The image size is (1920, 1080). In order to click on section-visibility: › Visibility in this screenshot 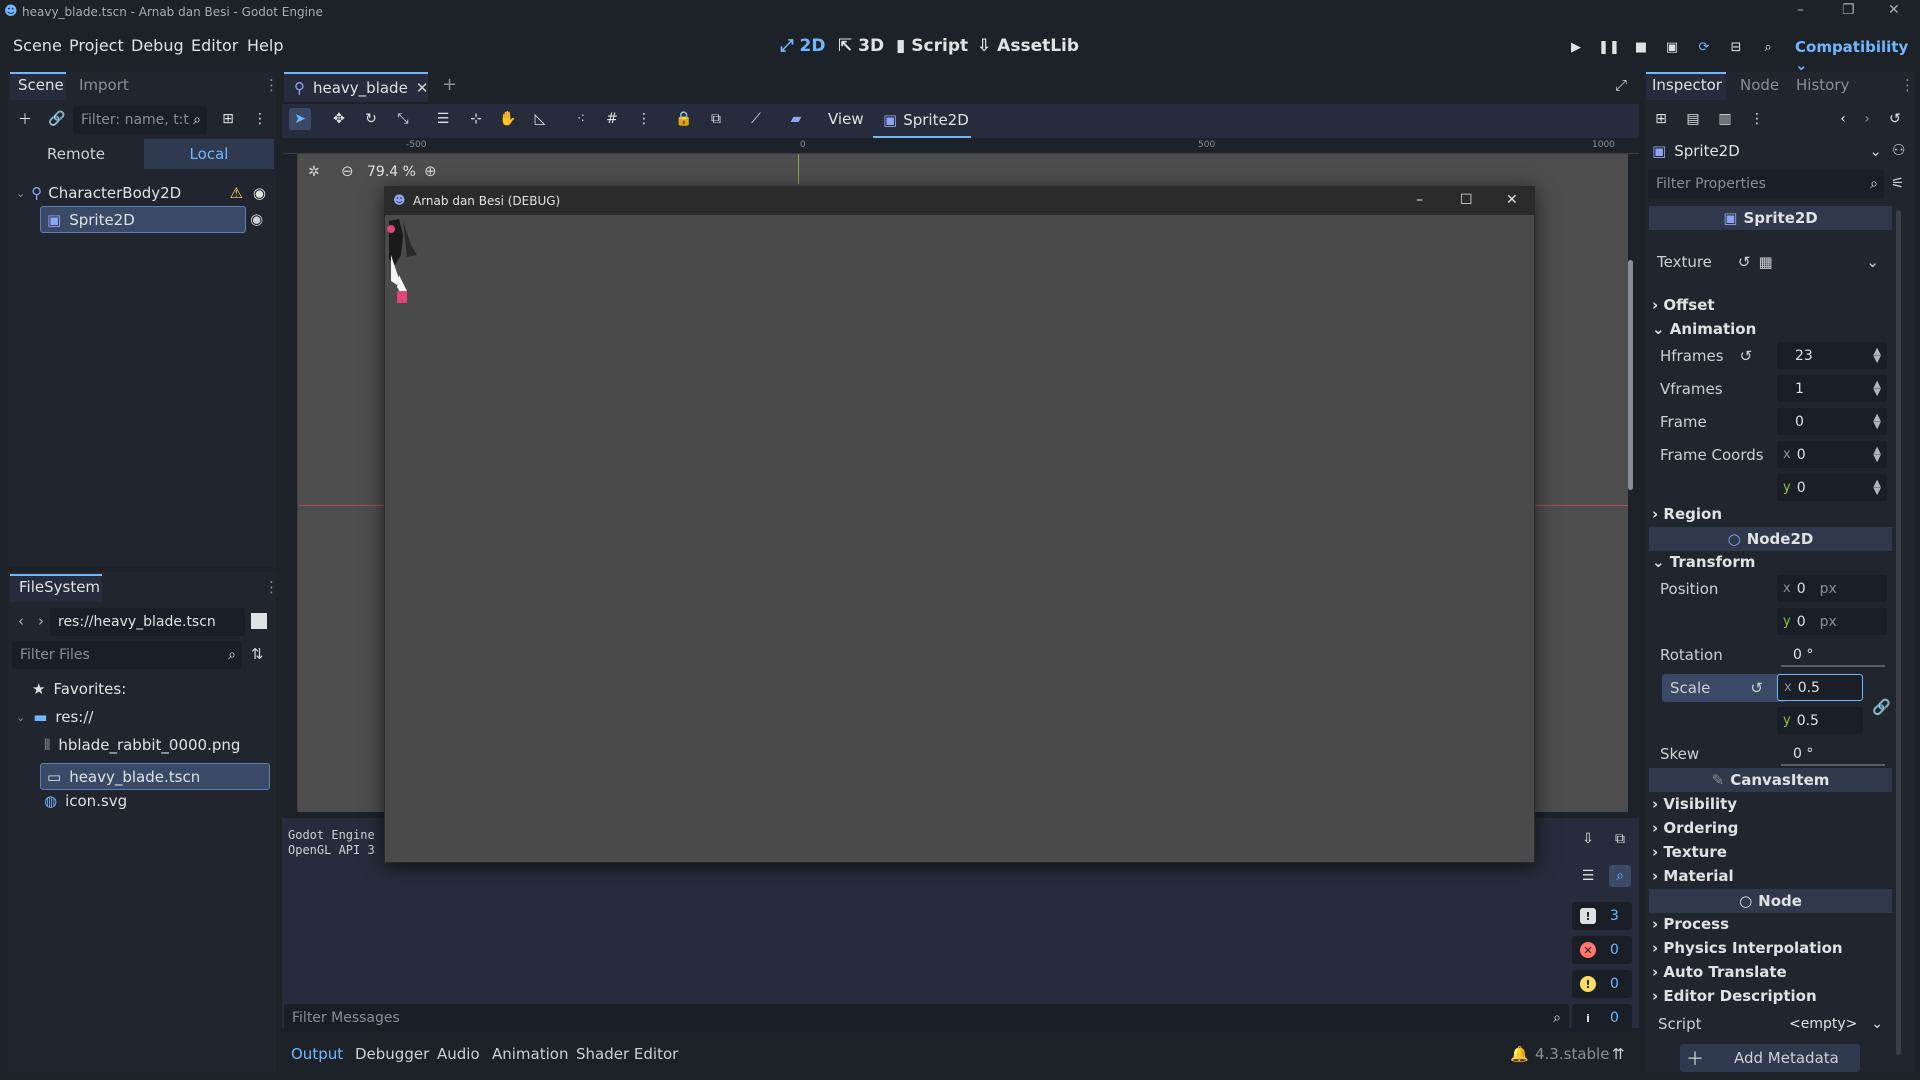, I will do `click(1694, 804)`.